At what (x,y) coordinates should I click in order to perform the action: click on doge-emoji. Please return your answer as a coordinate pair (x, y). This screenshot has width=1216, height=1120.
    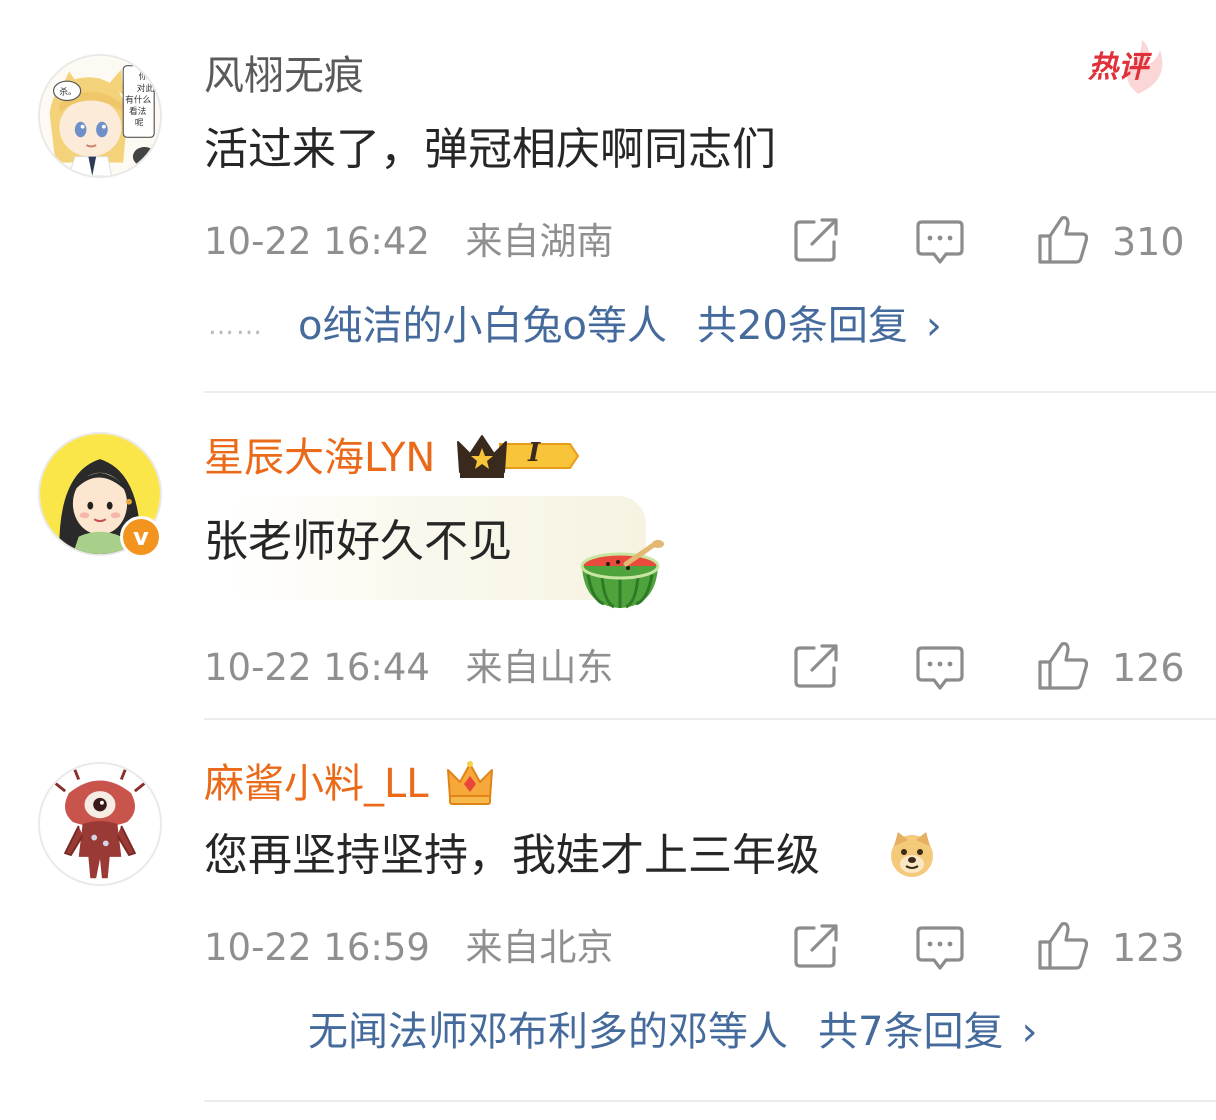
    Looking at the image, I should click on (912, 854).